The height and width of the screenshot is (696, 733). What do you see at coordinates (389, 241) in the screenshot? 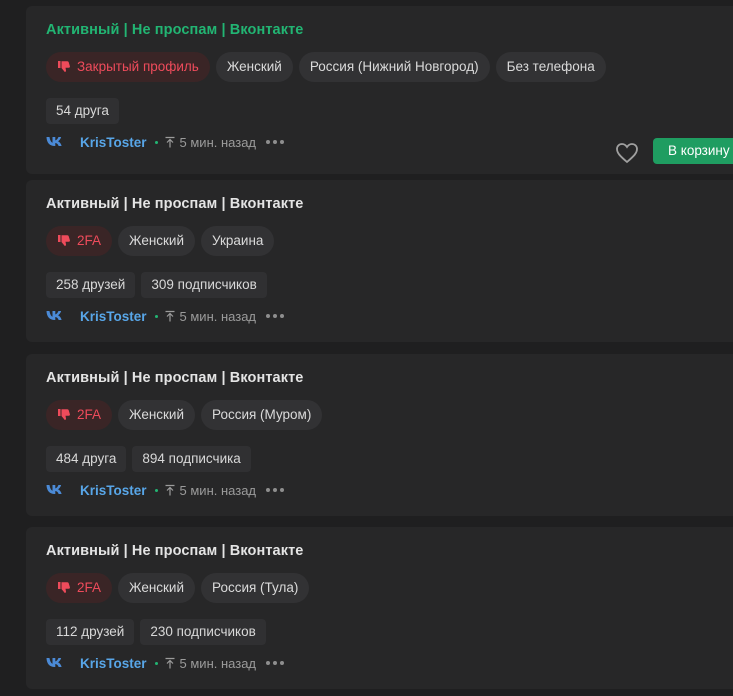
I see `listing-tags: 2FA Женский Украина` at bounding box center [389, 241].